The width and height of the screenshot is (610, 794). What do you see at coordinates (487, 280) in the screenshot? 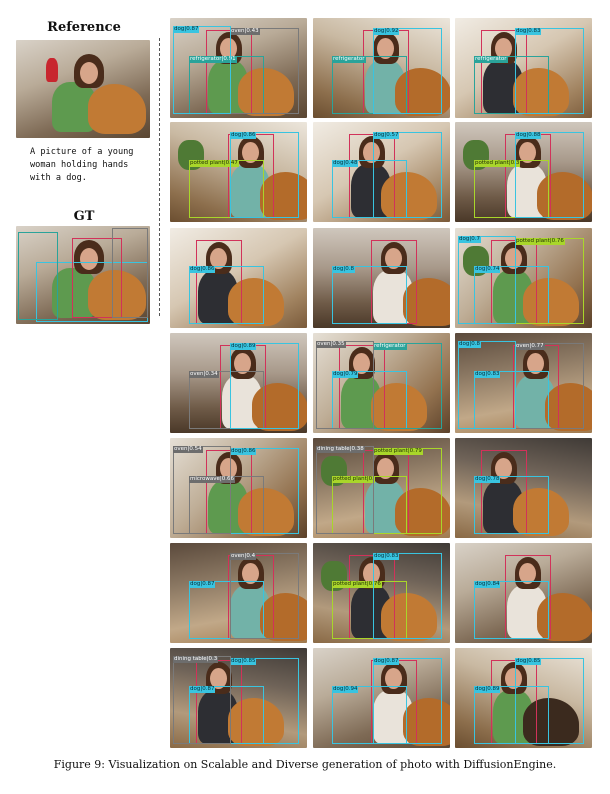
I see `detection-box: dog|0.7` at bounding box center [487, 280].